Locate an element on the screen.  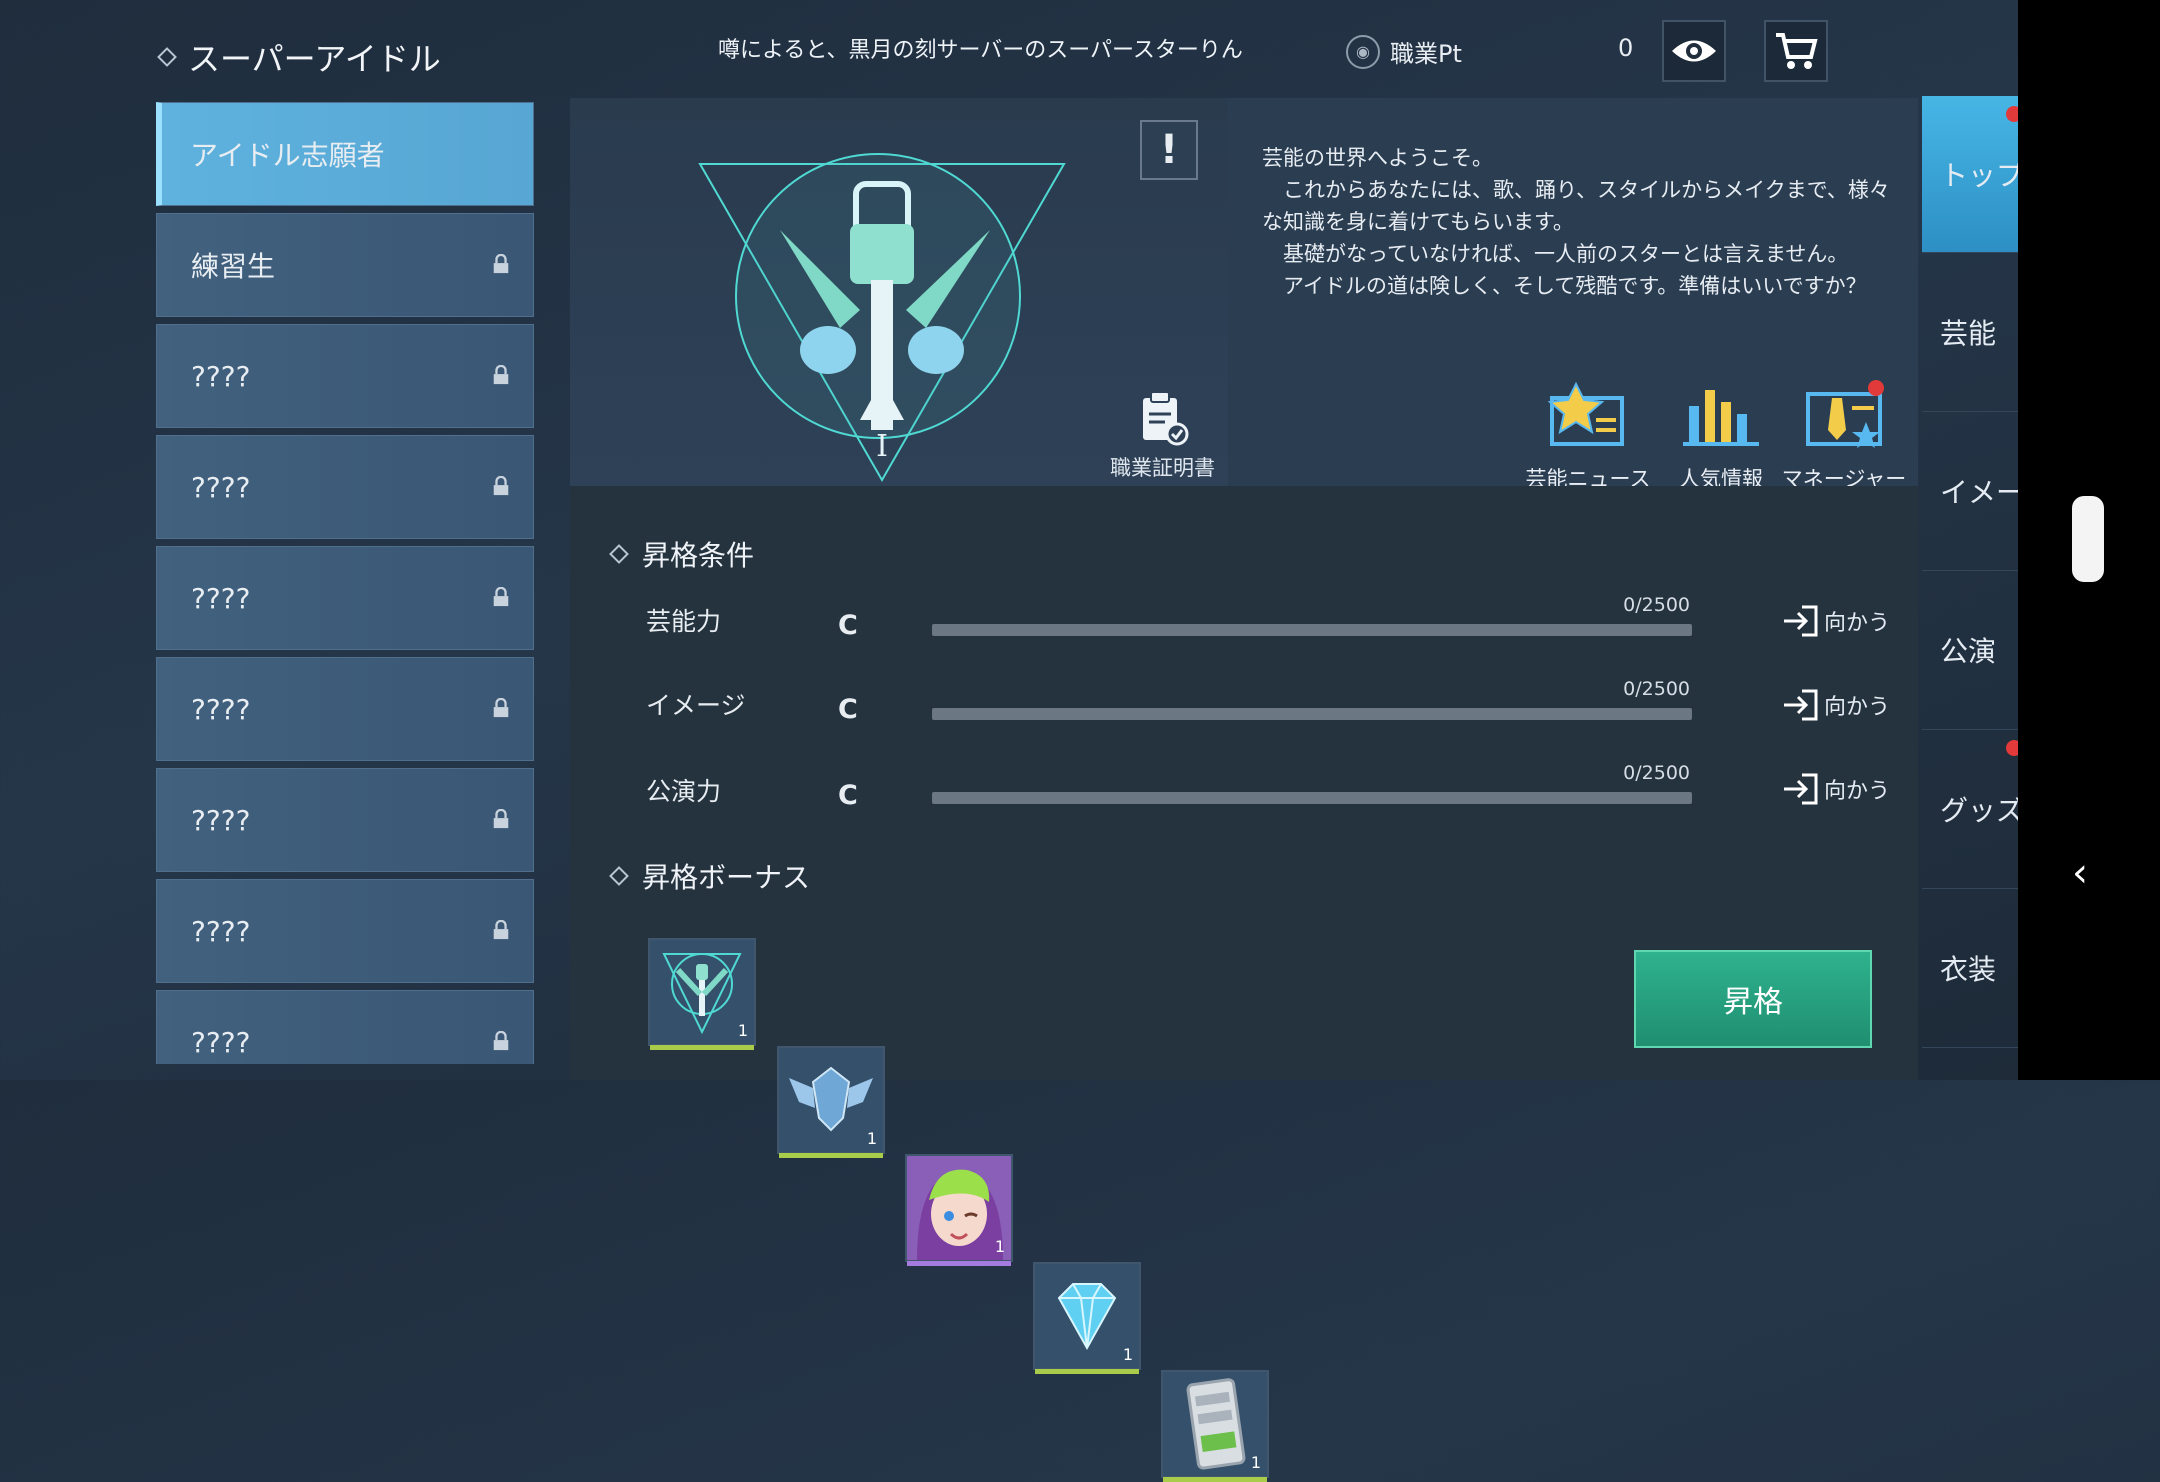
page-title: スーパーアイドル is located at coordinates (314, 59).